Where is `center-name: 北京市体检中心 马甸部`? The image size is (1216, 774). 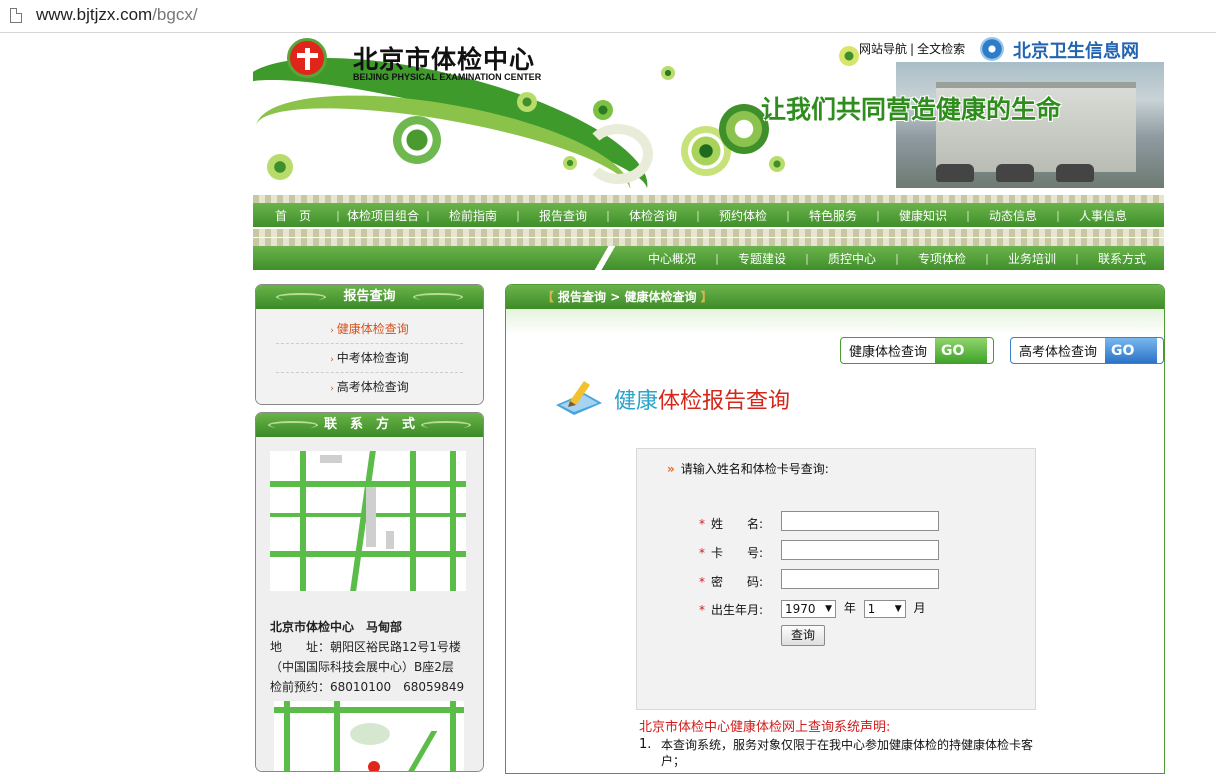 center-name: 北京市体检中心 马甸部 is located at coordinates (336, 627).